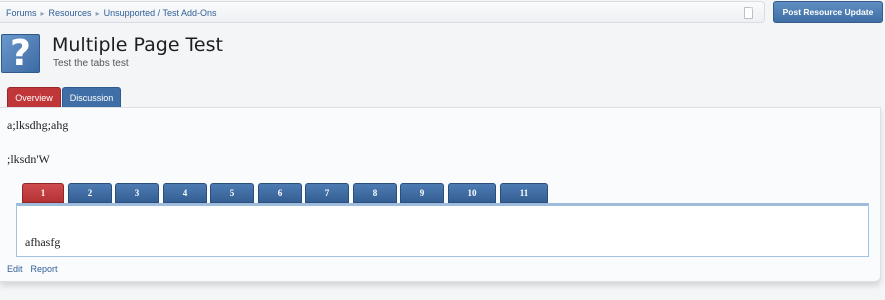  What do you see at coordinates (160, 13) in the screenshot?
I see `breadcrumb-item-category: Unsupported / Test Add-Ons` at bounding box center [160, 13].